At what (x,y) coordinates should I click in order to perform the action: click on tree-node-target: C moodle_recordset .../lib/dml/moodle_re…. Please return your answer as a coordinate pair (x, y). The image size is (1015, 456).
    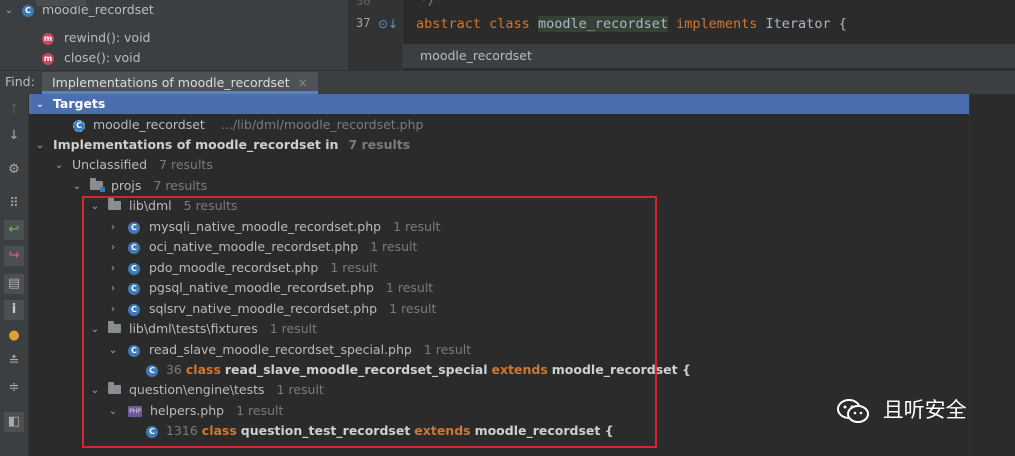
    Looking at the image, I should click on (248, 125).